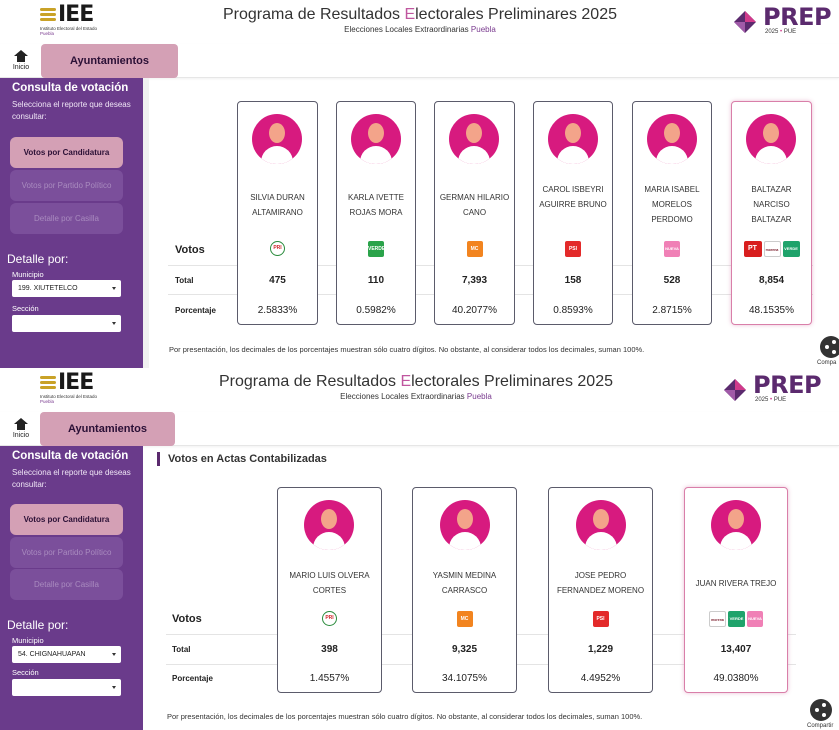 This screenshot has height=730, width=839. What do you see at coordinates (277, 280) in the screenshot?
I see `candidate-total: 475` at bounding box center [277, 280].